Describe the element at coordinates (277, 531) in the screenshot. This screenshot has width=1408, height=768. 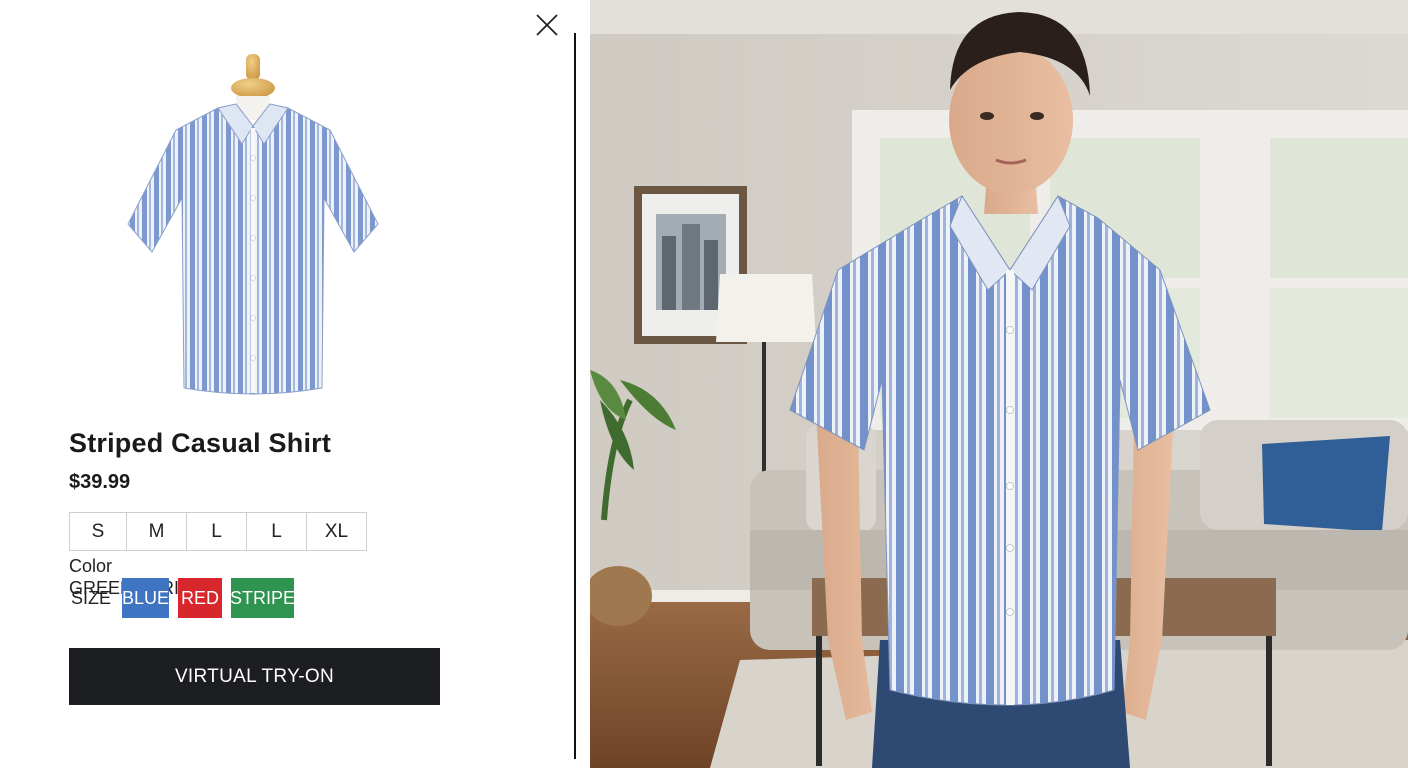
I see `size-option-l-2: L` at that location.